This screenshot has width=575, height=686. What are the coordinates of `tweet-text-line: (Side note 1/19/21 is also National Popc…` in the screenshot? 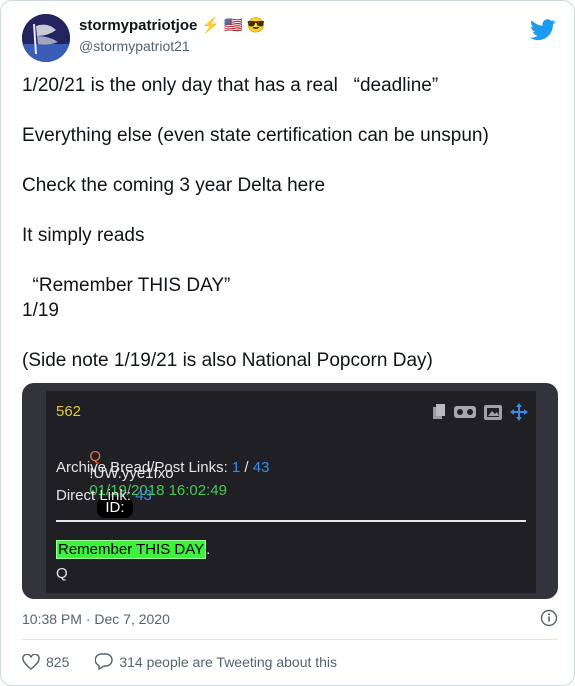 It's located at (227, 360).